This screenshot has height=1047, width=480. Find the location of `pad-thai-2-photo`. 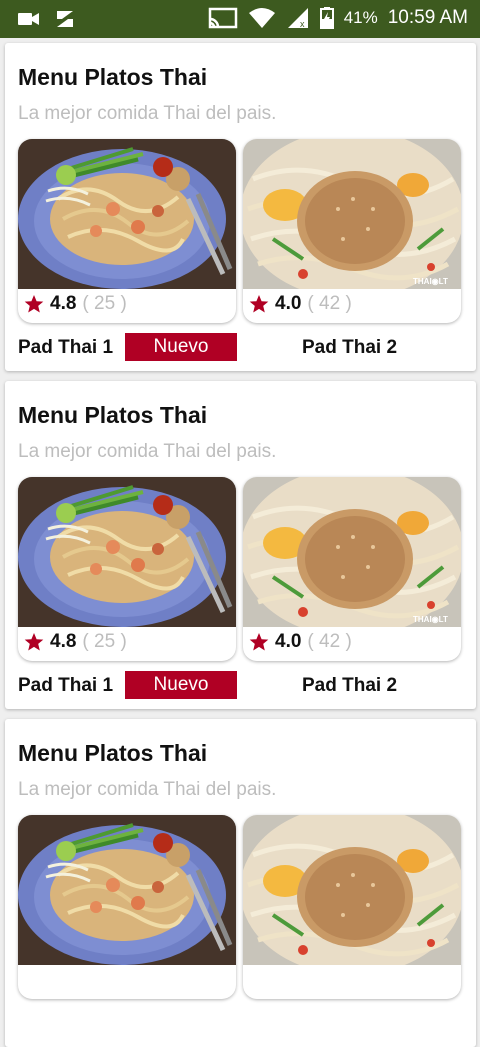

pad-thai-2-photo is located at coordinates (352, 890).